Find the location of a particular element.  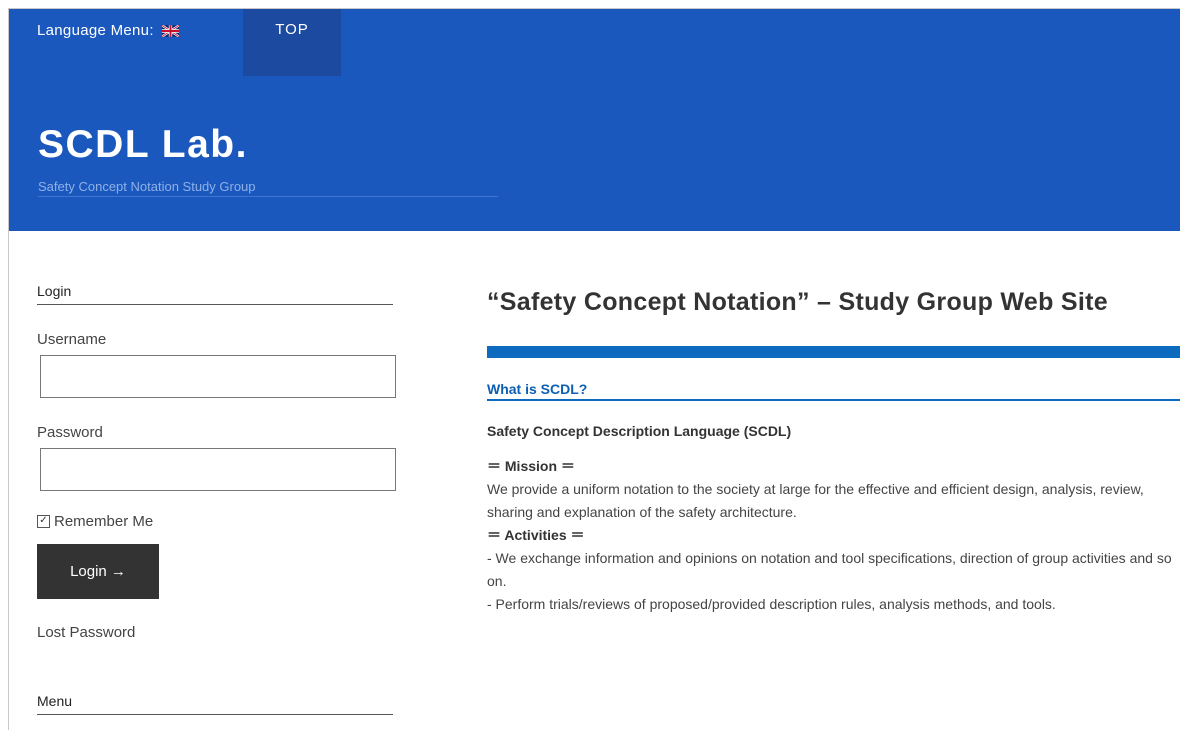

lost-password-link: Lost Password is located at coordinates (215, 632).